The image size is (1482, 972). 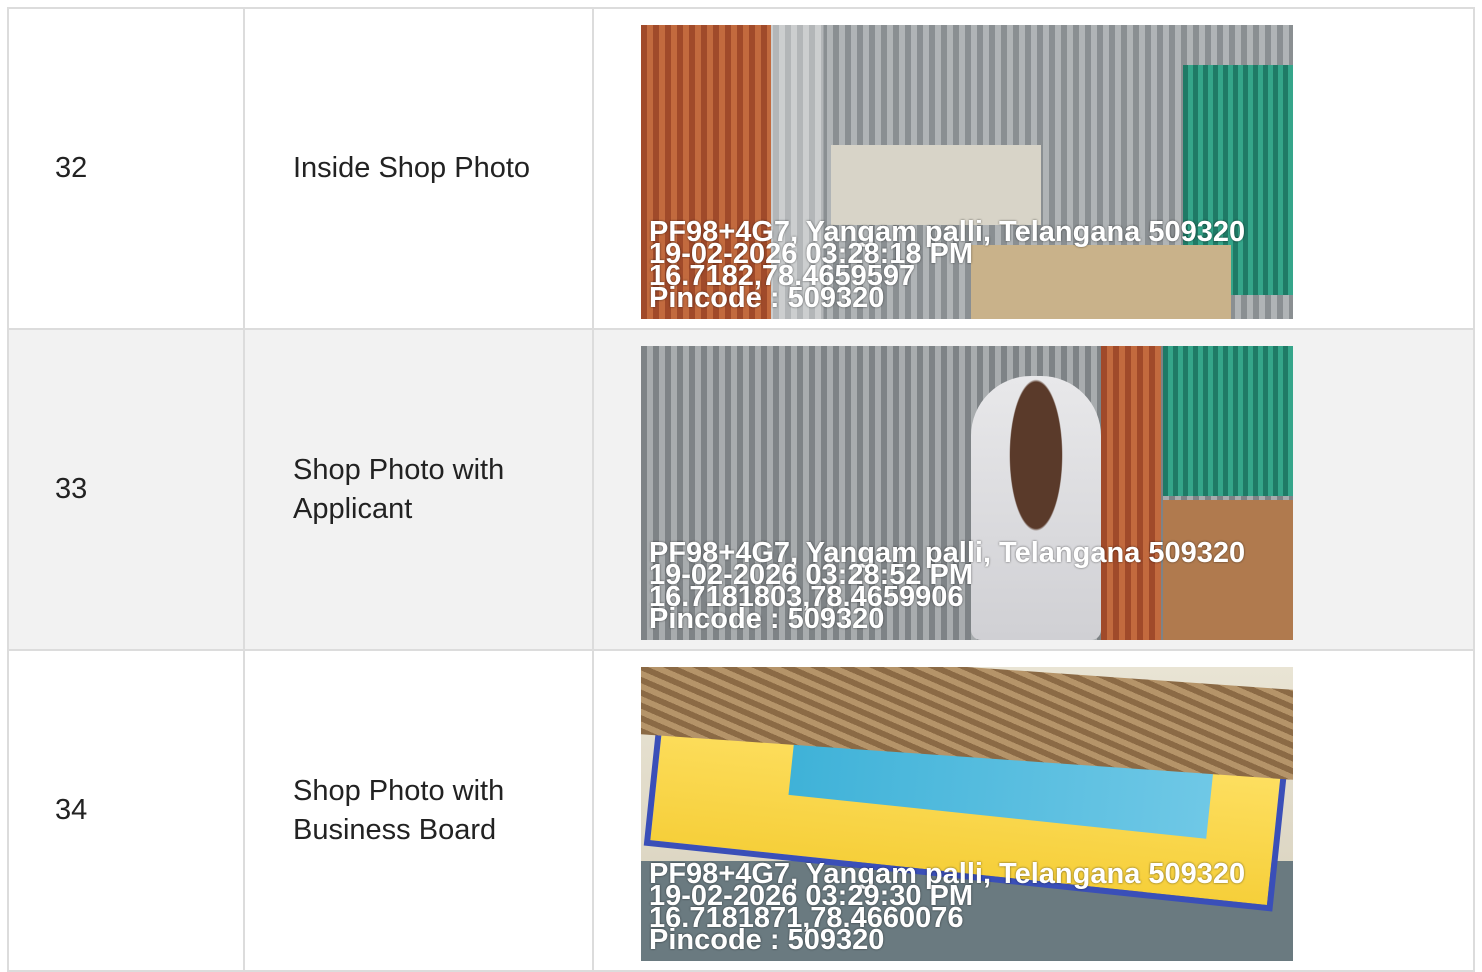 I want to click on row-label: Shop Photo with Applicant, so click(x=419, y=489).